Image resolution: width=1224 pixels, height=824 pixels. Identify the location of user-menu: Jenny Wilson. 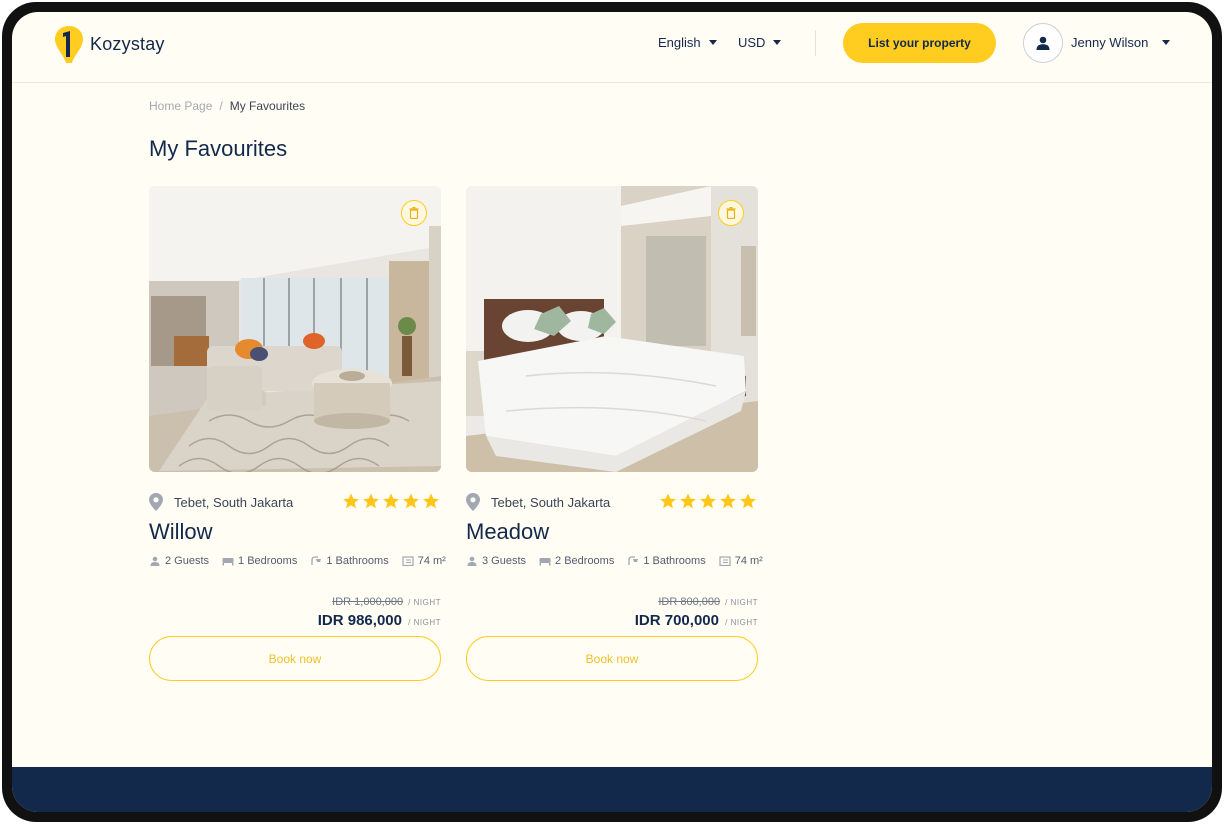
(1121, 42).